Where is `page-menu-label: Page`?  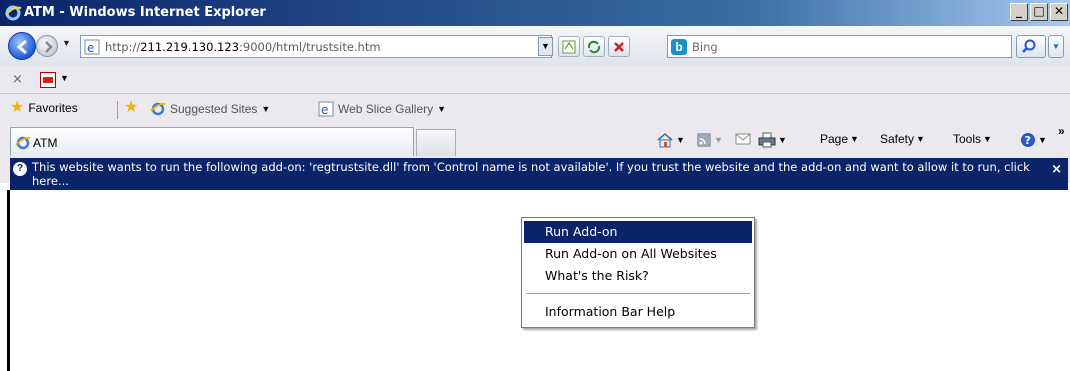 page-menu-label: Page is located at coordinates (834, 139).